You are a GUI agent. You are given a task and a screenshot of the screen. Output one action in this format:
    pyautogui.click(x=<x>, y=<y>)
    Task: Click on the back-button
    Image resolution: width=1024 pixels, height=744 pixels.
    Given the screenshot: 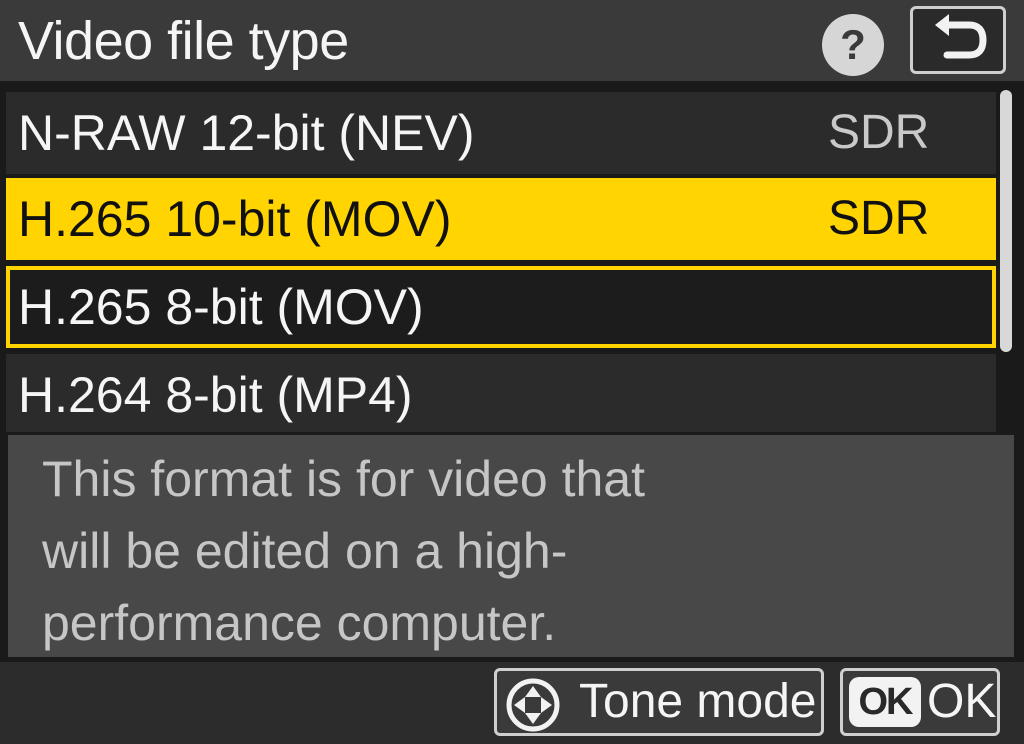 What is the action you would take?
    pyautogui.click(x=958, y=40)
    